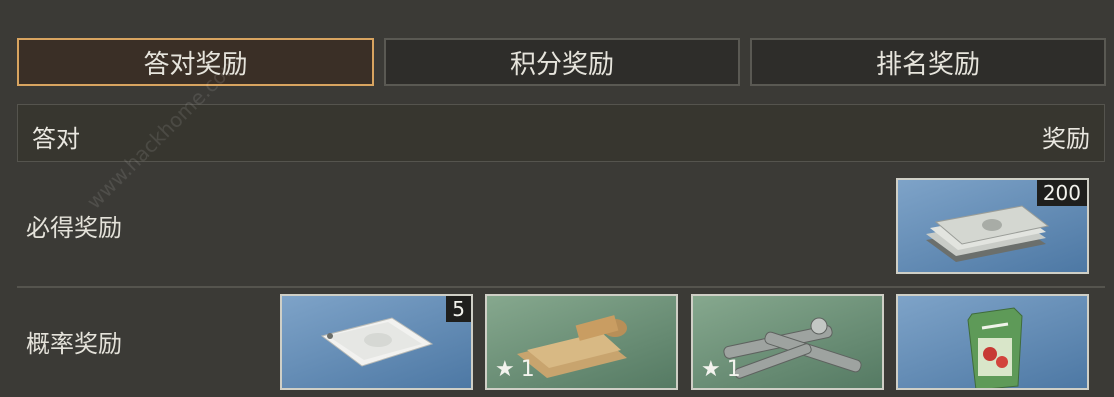  Describe the element at coordinates (787, 342) in the screenshot. I see `reward-pipes-card: ★ 1` at that location.